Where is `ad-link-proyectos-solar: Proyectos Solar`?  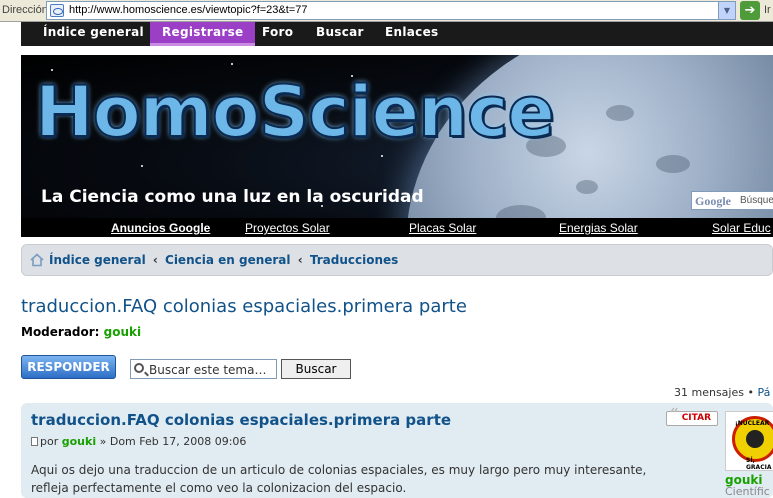 ad-link-proyectos-solar: Proyectos Solar is located at coordinates (287, 228).